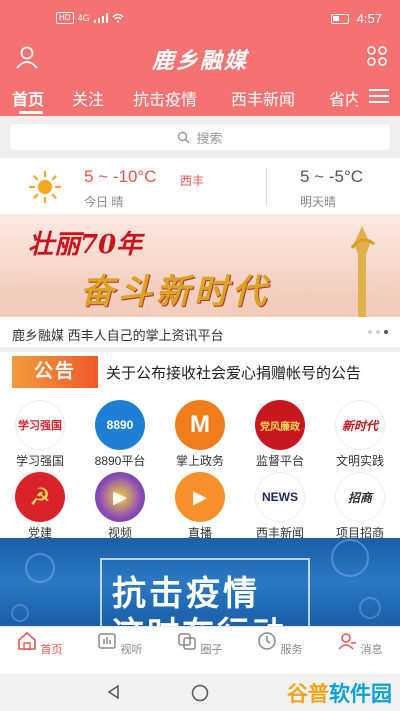  What do you see at coordinates (192, 181) in the screenshot?
I see `weather-location: 西丰` at bounding box center [192, 181].